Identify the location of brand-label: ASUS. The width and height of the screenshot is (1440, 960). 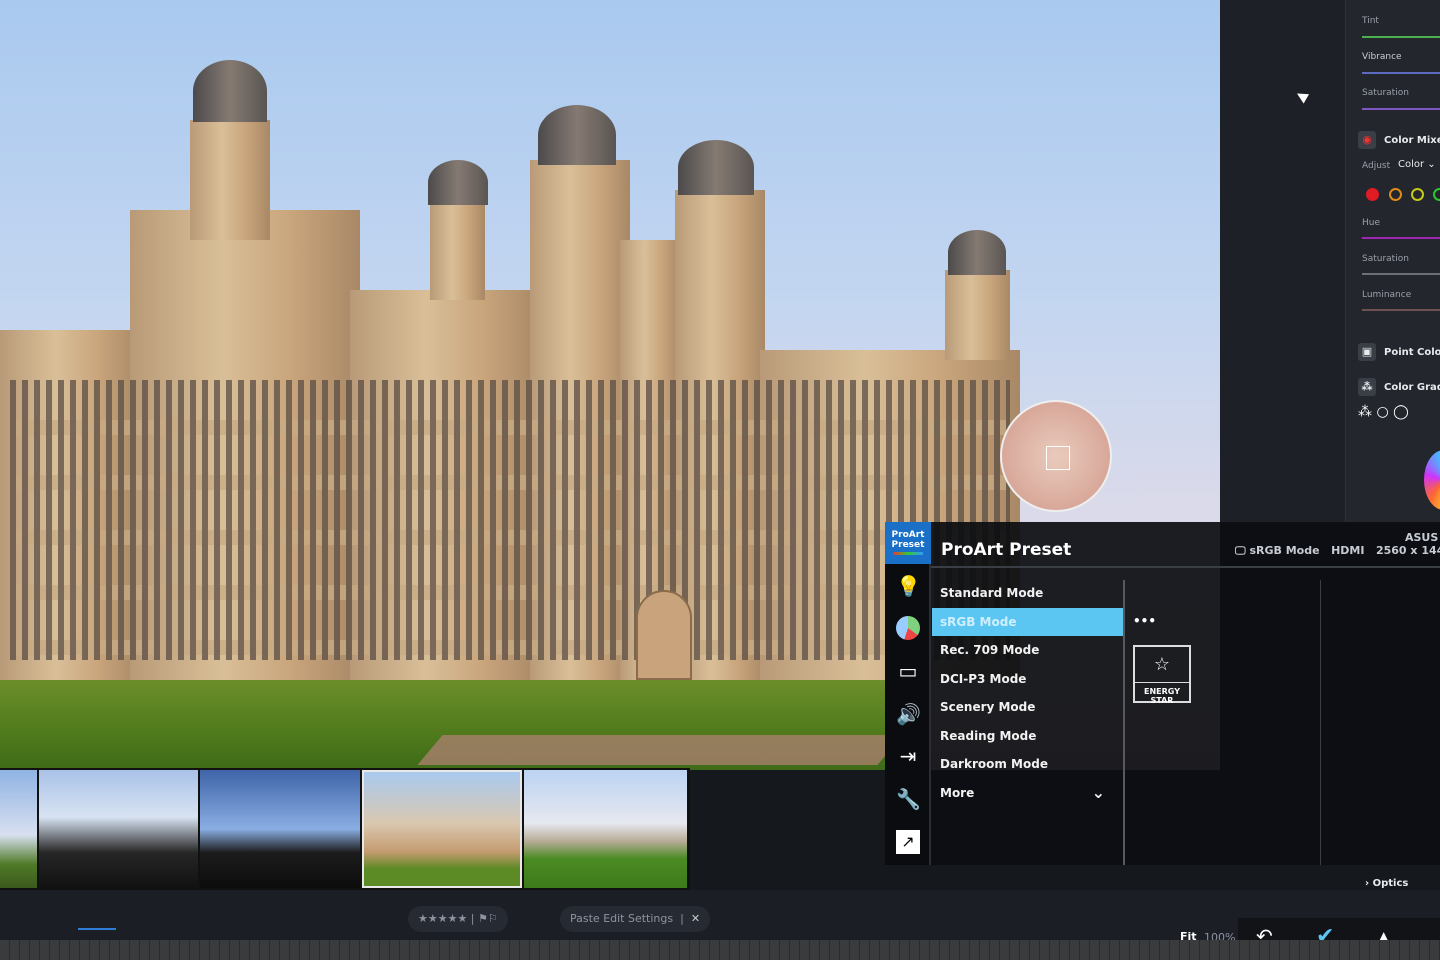
(1422, 537).